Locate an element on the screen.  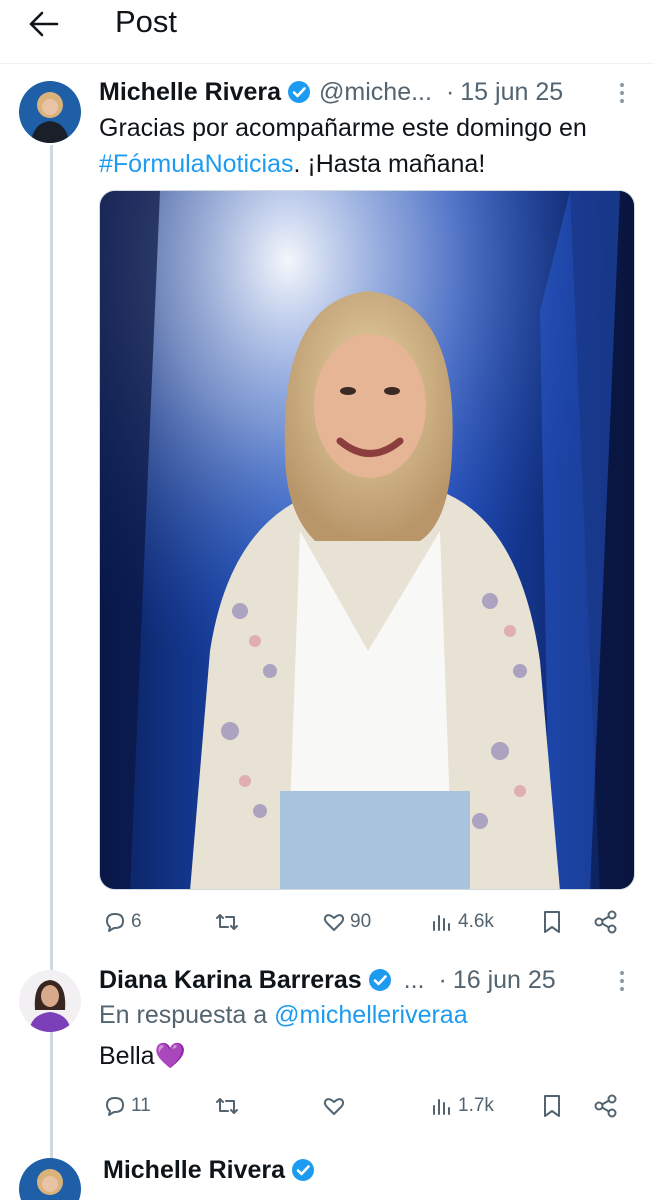
reply-count: 11 is located at coordinates (141, 1105).